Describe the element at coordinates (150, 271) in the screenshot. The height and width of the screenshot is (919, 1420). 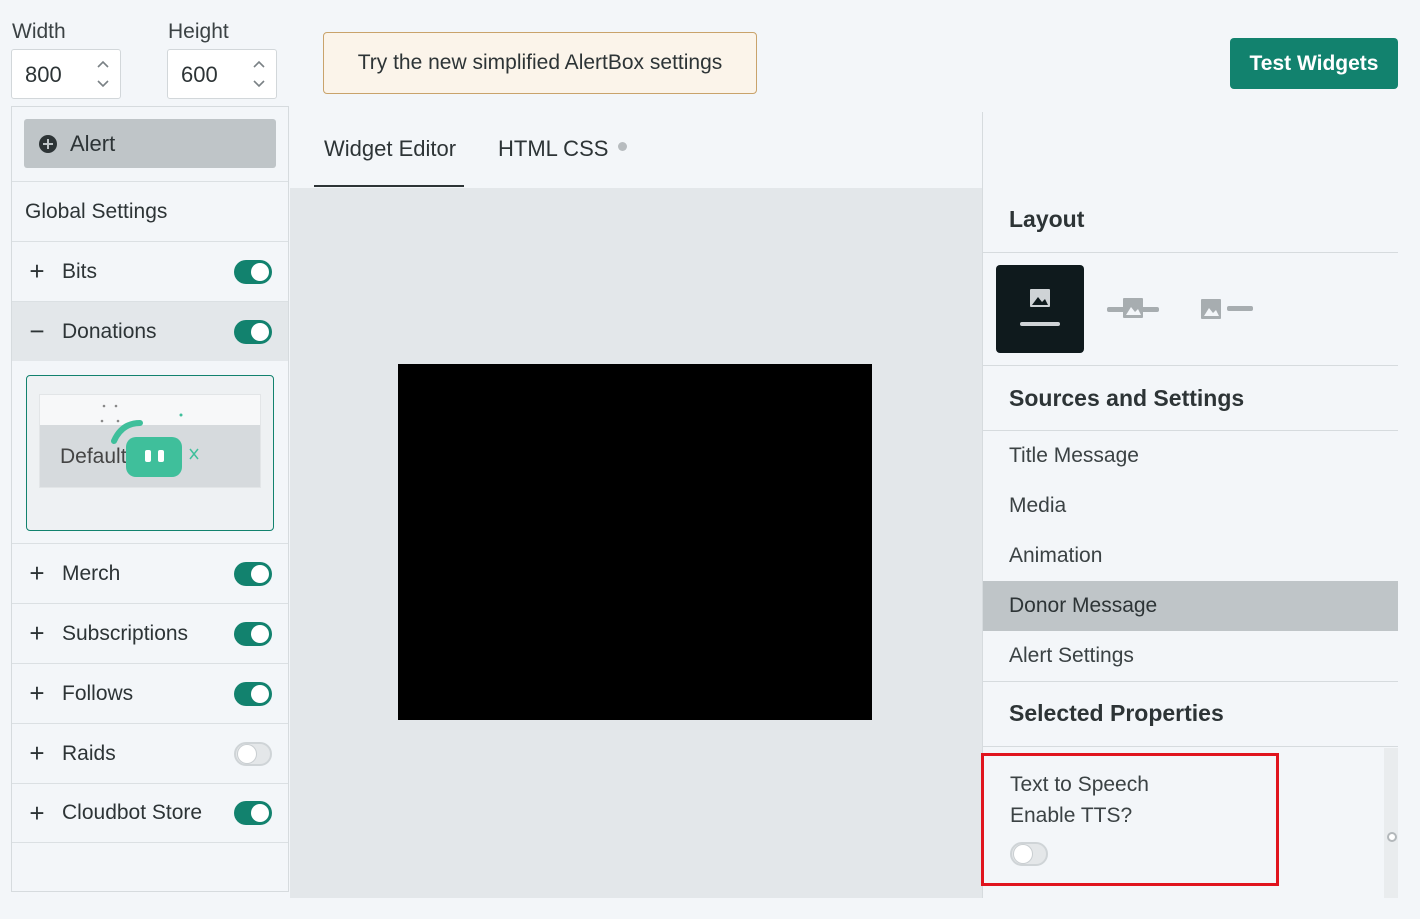
I see `sidebar-item-bits: + Bits` at that location.